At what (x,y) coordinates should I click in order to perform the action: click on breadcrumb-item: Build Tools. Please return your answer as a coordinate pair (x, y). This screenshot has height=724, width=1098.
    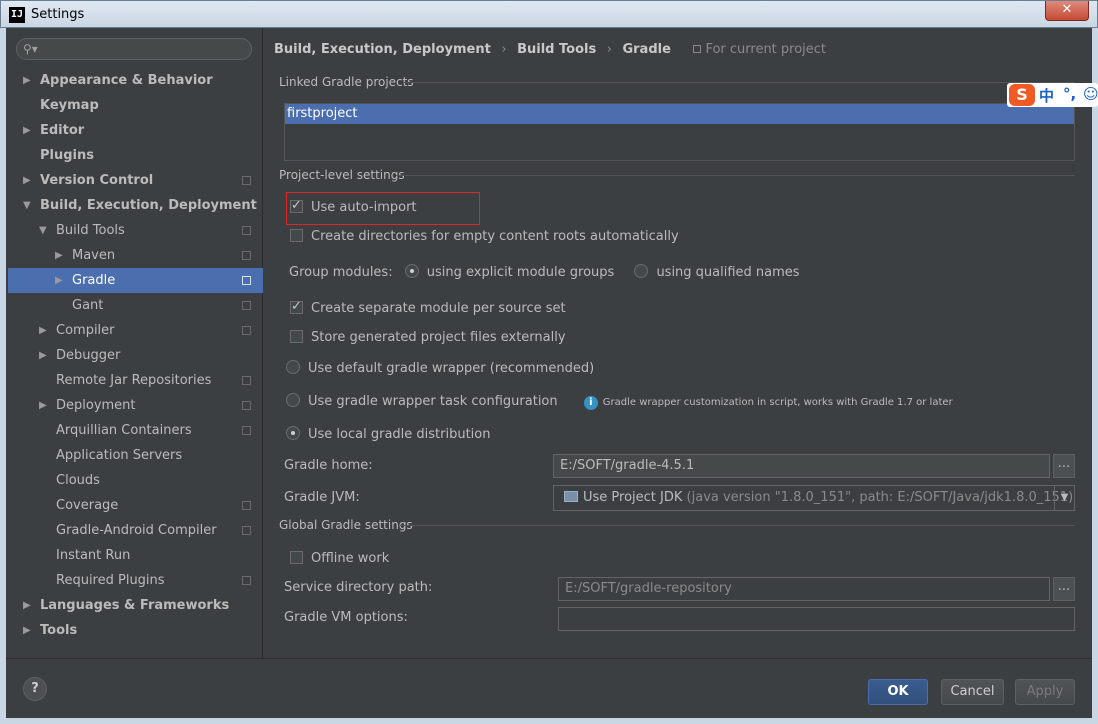
    Looking at the image, I should click on (557, 49).